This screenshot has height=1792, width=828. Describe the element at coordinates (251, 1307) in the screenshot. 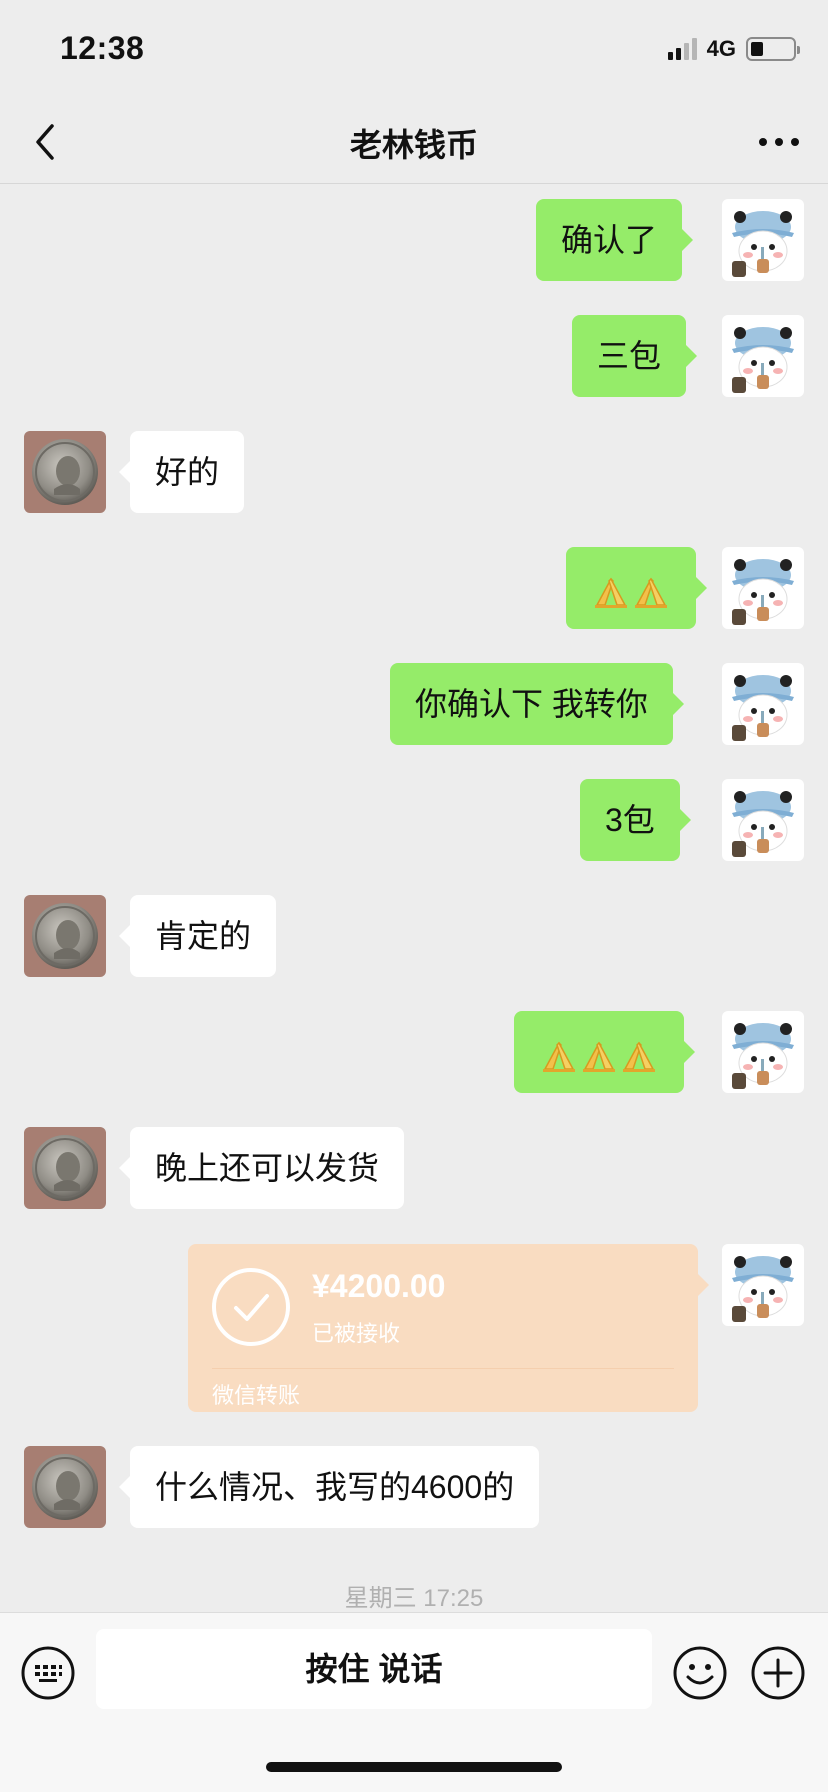

I see `check-circle-icon` at that location.